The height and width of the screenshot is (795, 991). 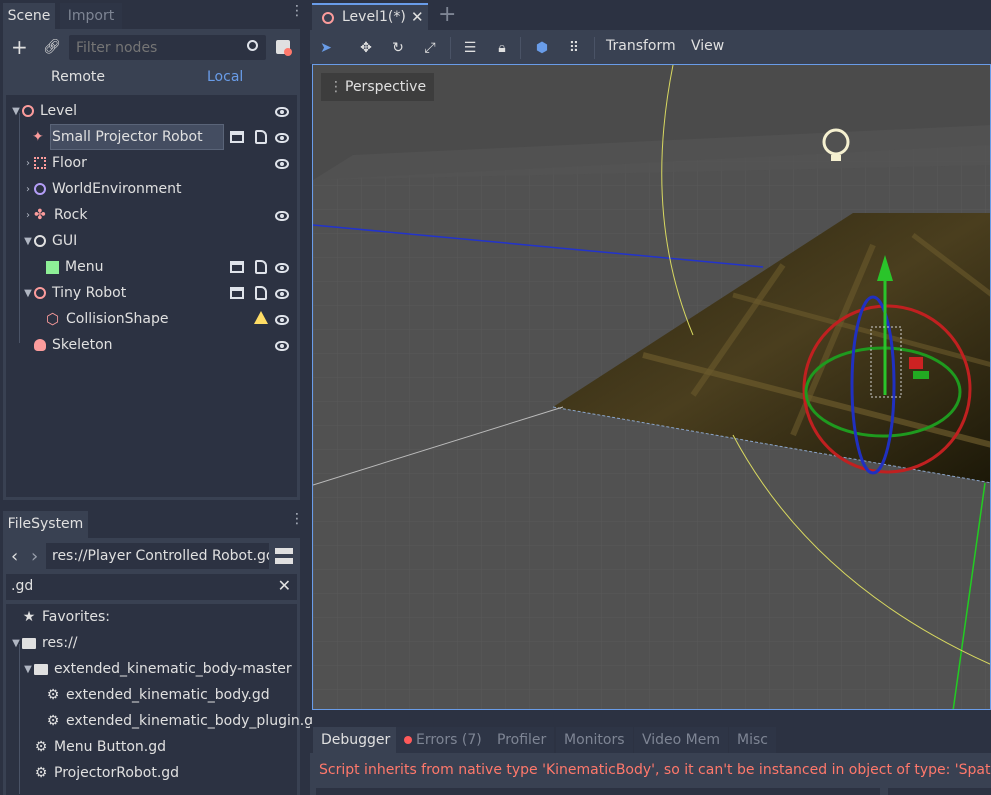 I want to click on kinematic-body-icon: ✦, so click(x=38, y=137).